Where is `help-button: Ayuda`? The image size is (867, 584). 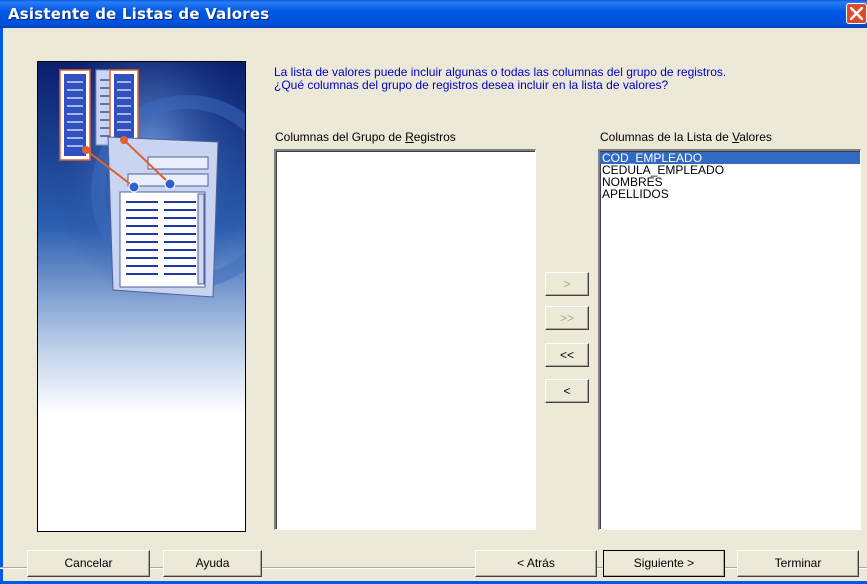 help-button: Ayuda is located at coordinates (212, 563).